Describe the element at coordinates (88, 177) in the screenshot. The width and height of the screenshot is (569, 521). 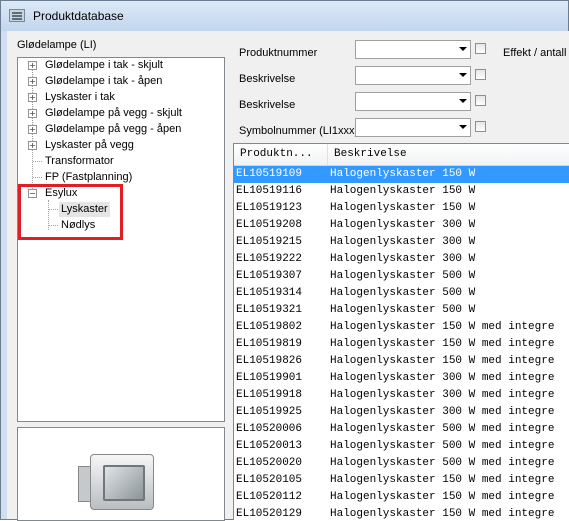
I see `tree-item-label: FP (Fastplanning)` at that location.